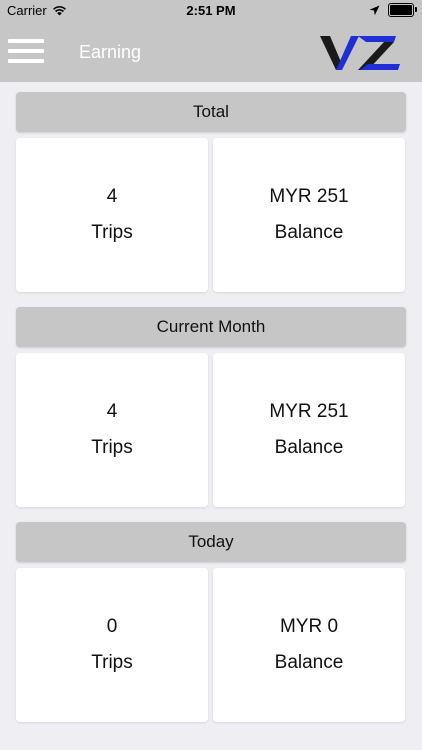  Describe the element at coordinates (211, 112) in the screenshot. I see `section-header-total: Total` at that location.